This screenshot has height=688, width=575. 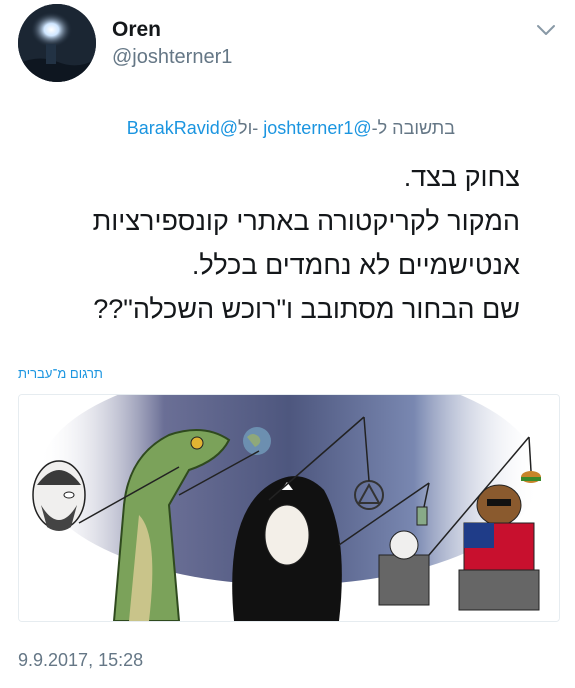 I want to click on reply-mention-barakravid: @BarakRavid, so click(x=182, y=128).